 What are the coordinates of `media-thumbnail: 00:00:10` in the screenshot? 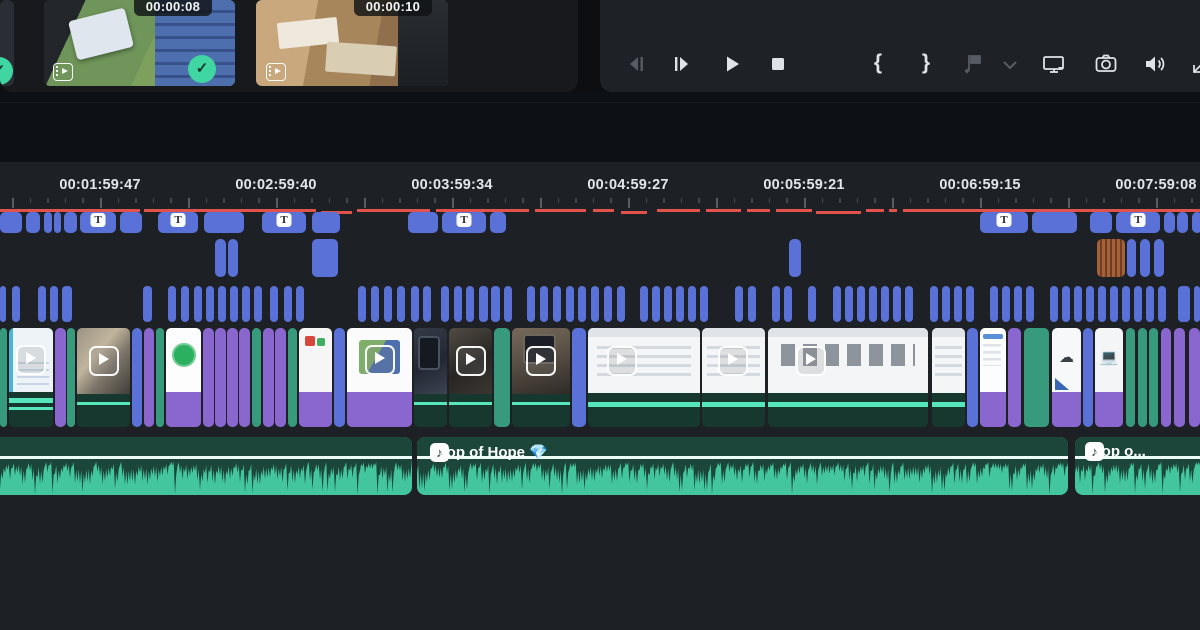 It's located at (352, 43).